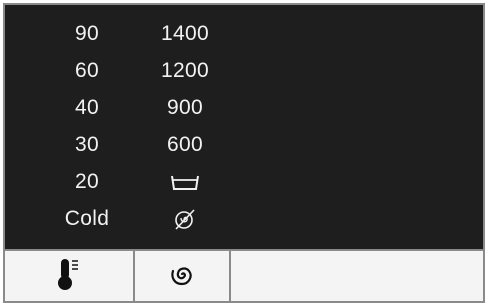 The image size is (489, 306). Describe the element at coordinates (185, 181) in the screenshot. I see `rinse-hold-icon` at that location.